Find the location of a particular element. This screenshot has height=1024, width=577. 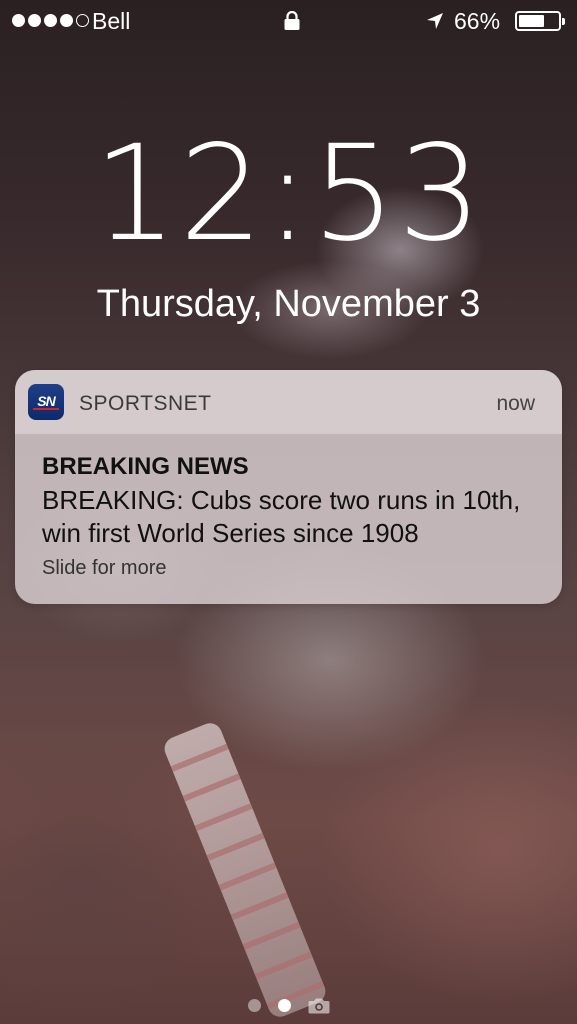

lock-icon is located at coordinates (292, 20).